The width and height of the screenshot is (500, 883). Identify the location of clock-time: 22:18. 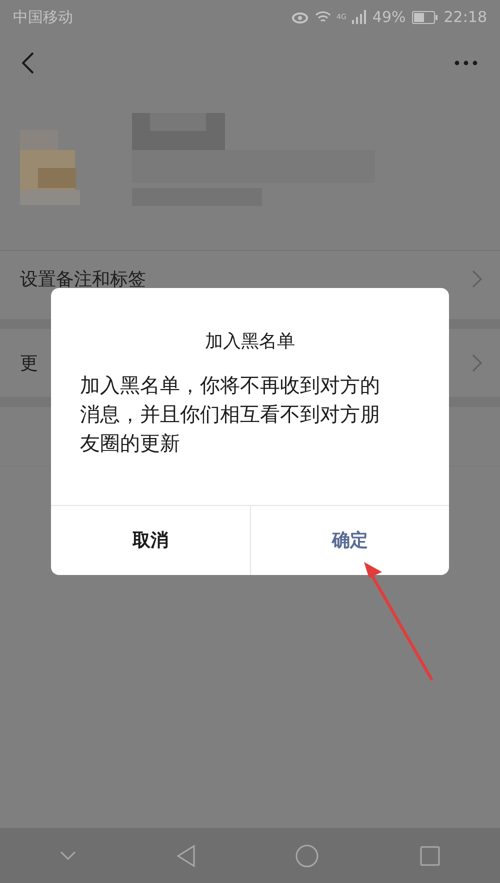
(465, 17).